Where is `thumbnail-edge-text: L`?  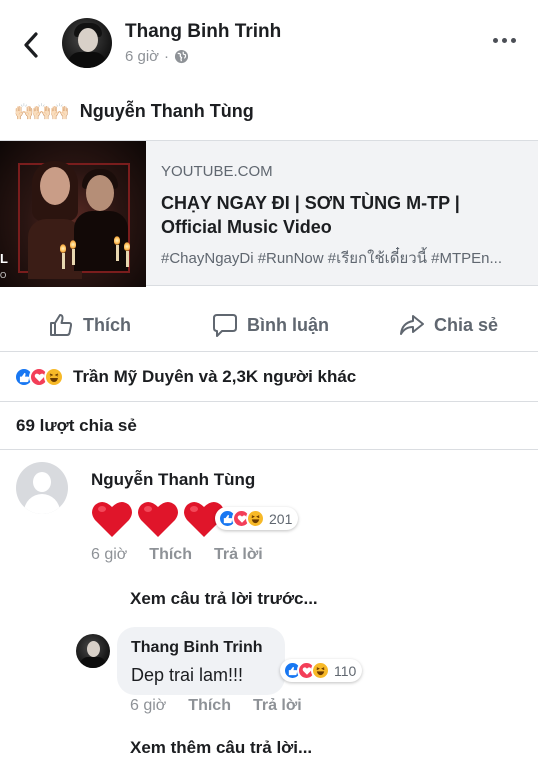
thumbnail-edge-text: L is located at coordinates (4, 258).